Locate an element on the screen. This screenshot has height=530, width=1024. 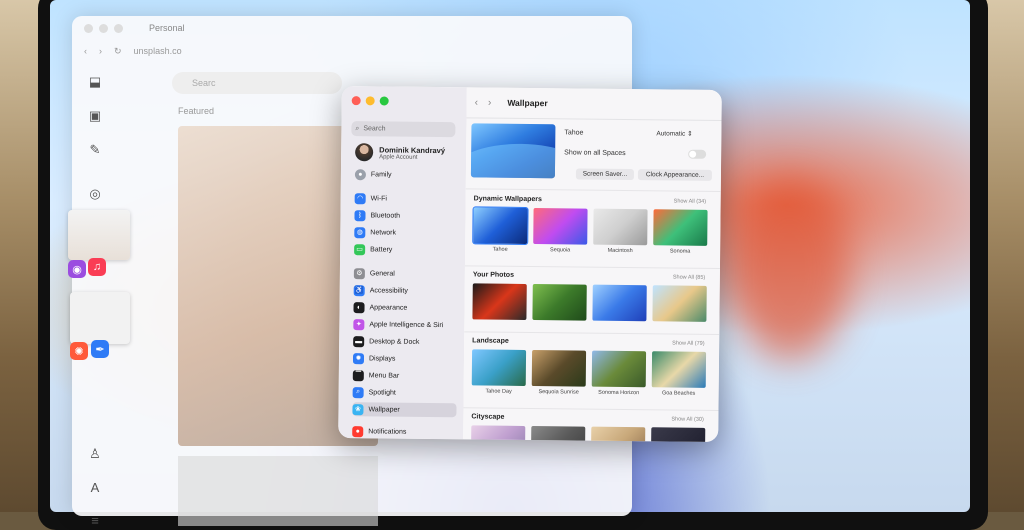
wallpaper-tile-label: Macintosh is located at coordinates (620, 251).